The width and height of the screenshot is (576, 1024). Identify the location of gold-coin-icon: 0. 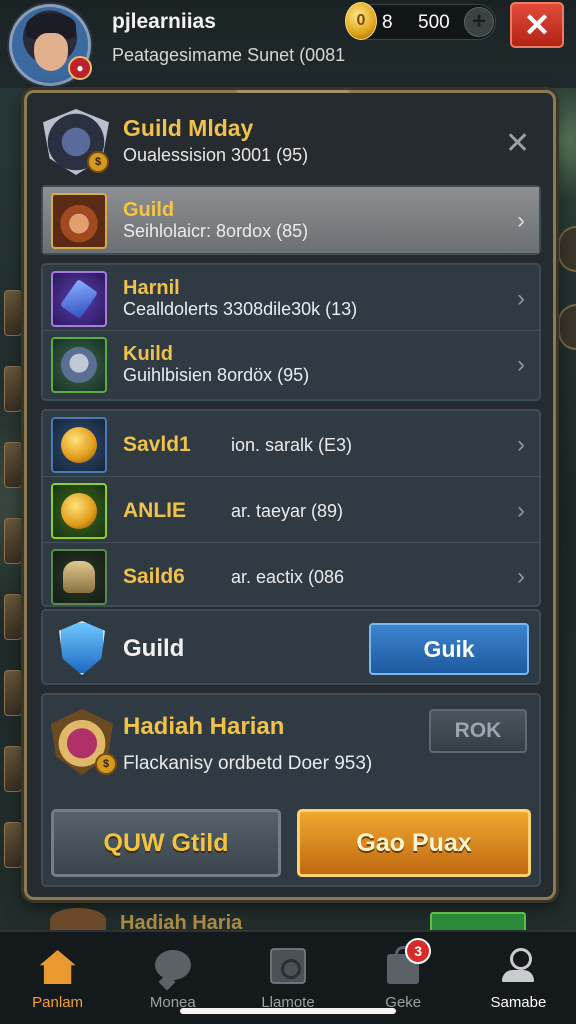
(361, 21).